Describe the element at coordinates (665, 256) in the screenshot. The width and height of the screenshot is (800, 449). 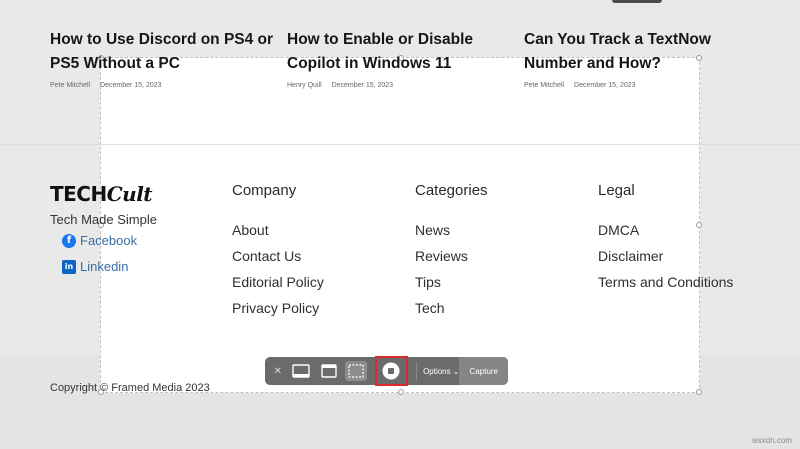
I see `footer-link-disclaimer: Disclaimer` at that location.